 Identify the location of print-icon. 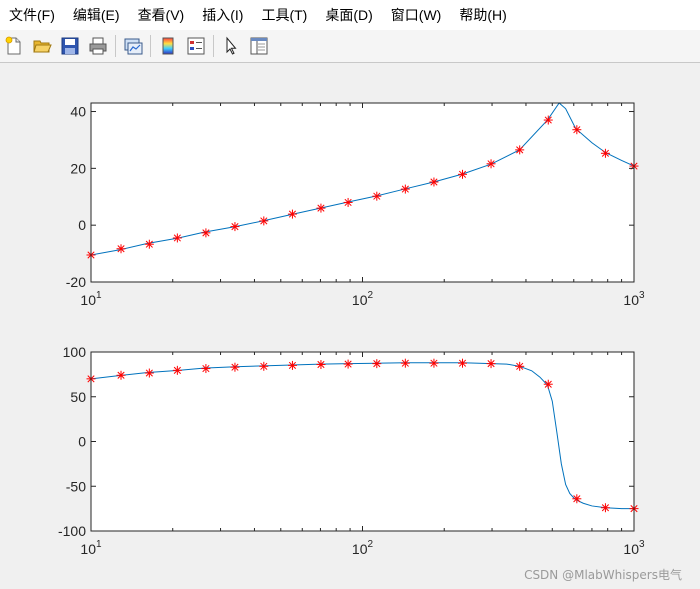
(98, 46).